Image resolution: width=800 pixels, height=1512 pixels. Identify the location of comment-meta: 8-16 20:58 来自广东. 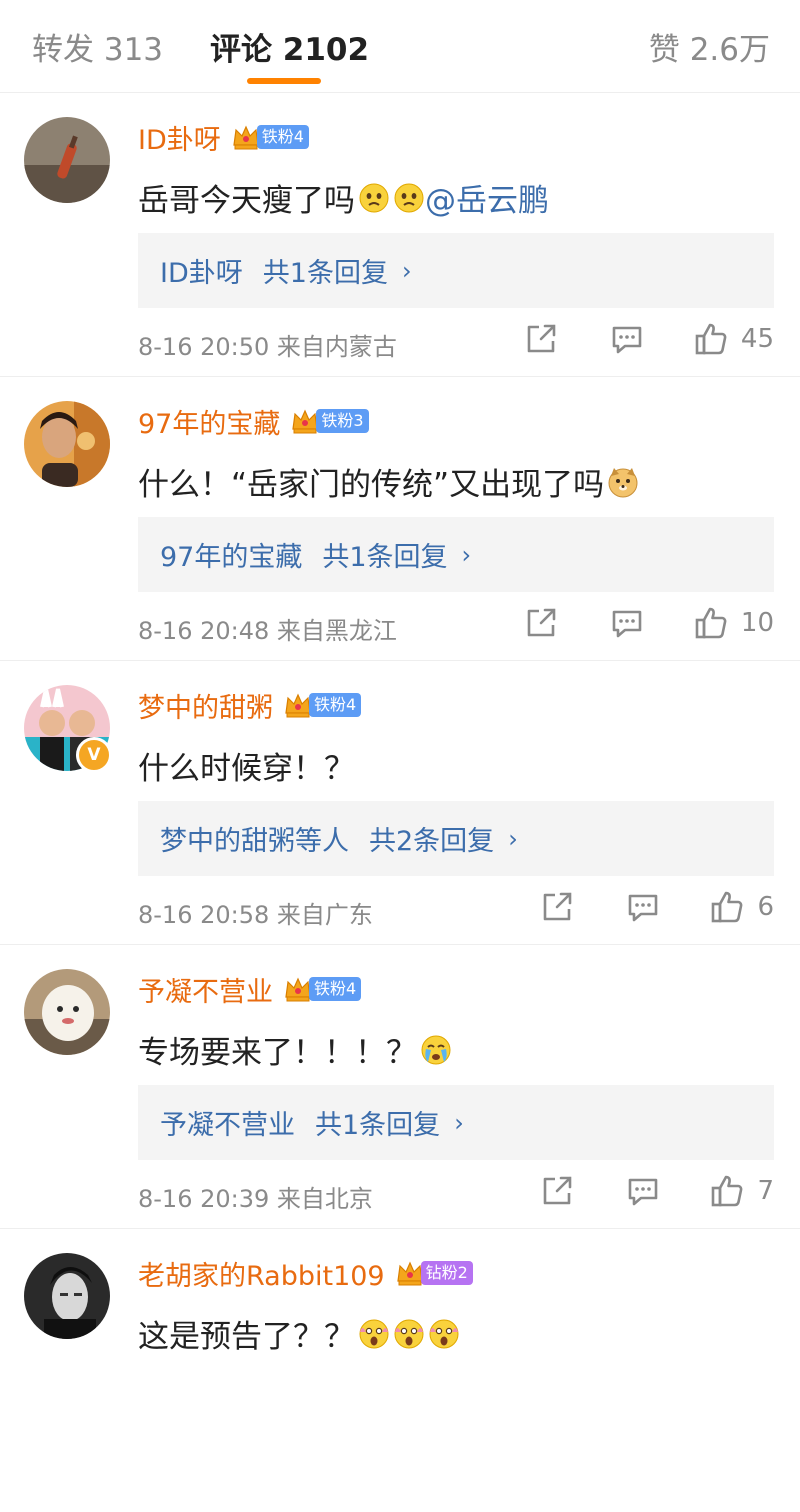
(255, 912).